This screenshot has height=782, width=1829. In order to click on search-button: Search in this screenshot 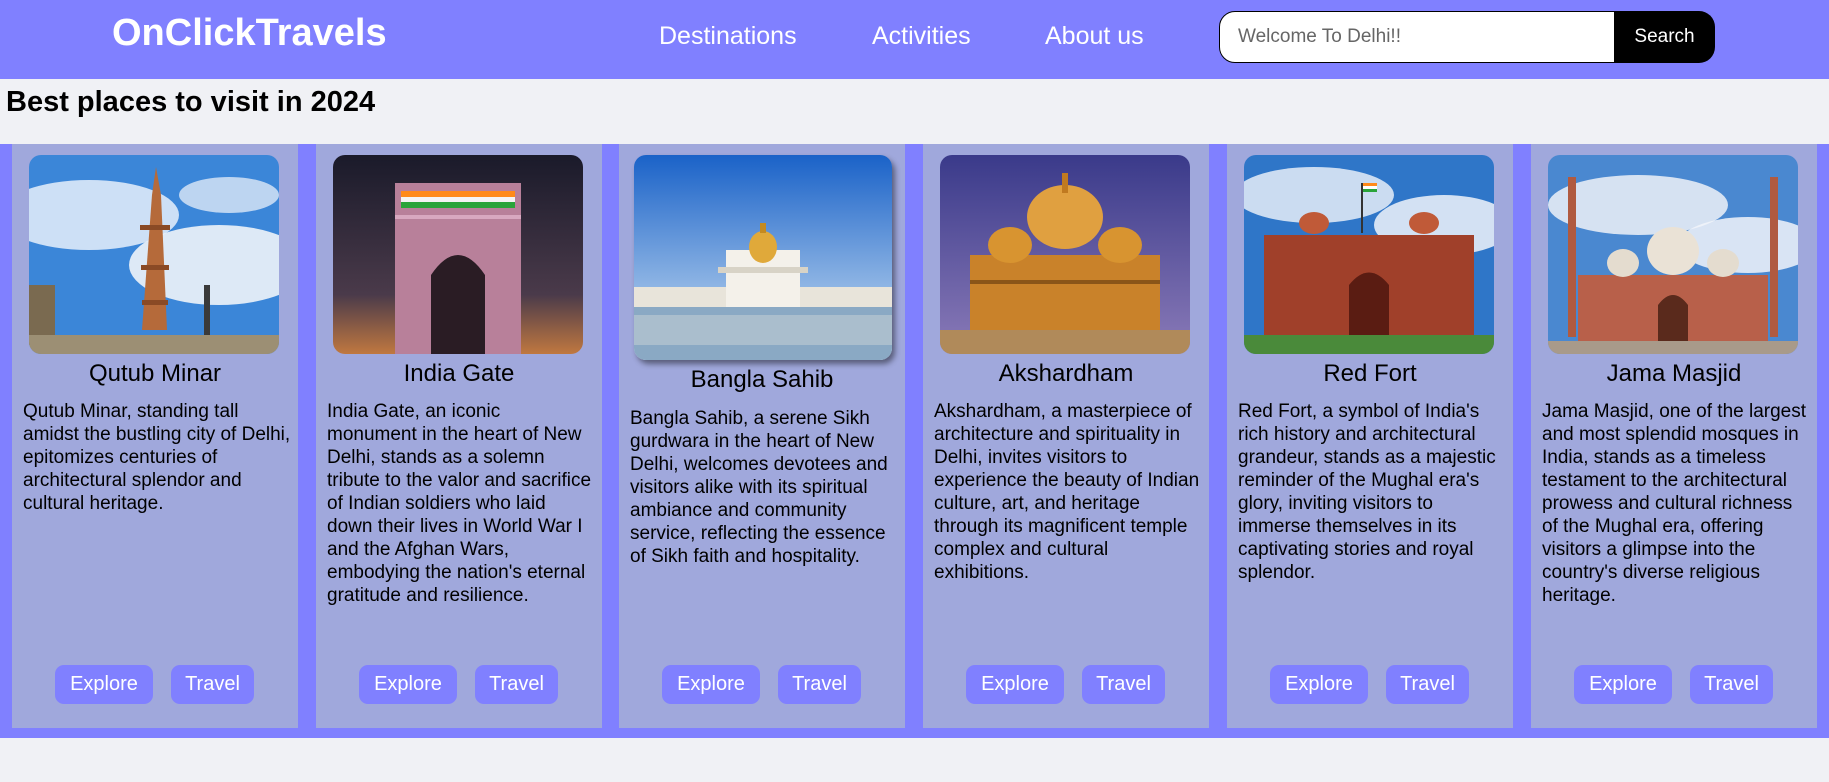, I will do `click(1664, 37)`.